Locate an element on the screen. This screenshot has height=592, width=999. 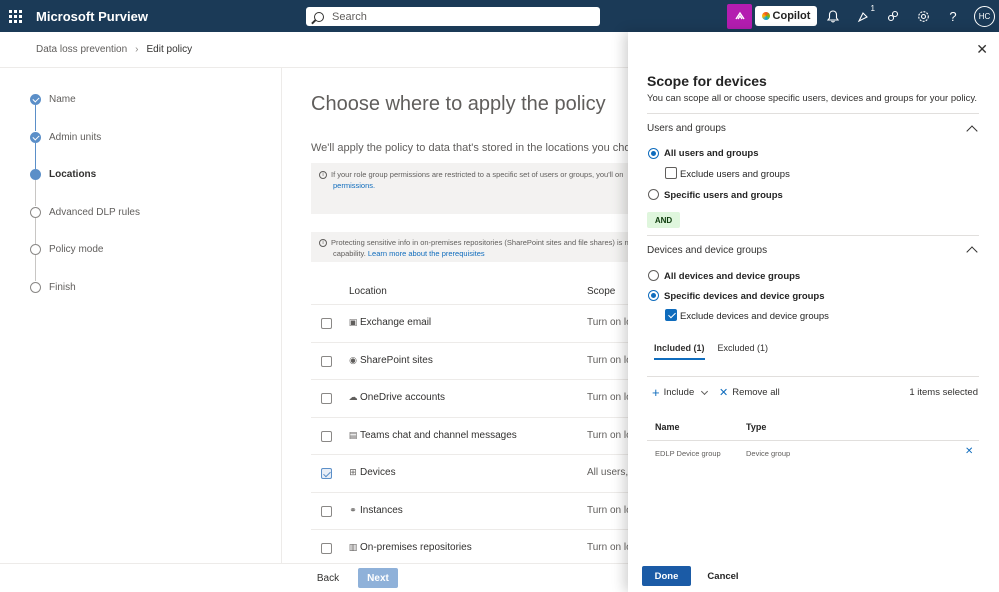
chevron-down-icon is located at coordinates (705, 391).